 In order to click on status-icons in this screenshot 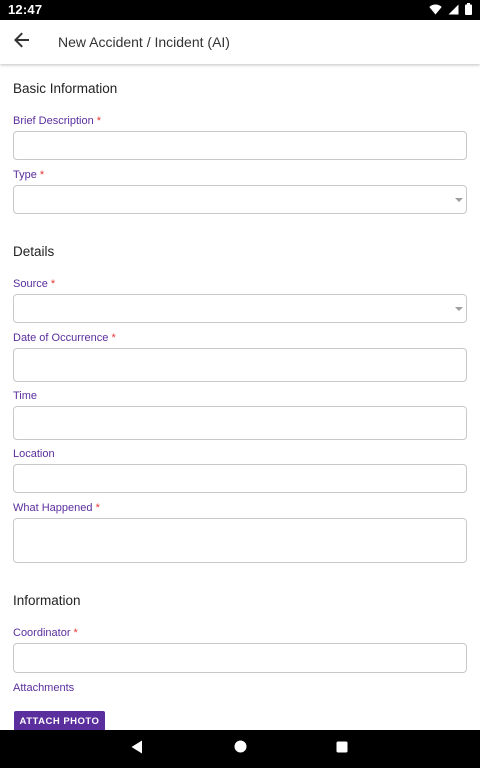, I will do `click(450, 9)`.